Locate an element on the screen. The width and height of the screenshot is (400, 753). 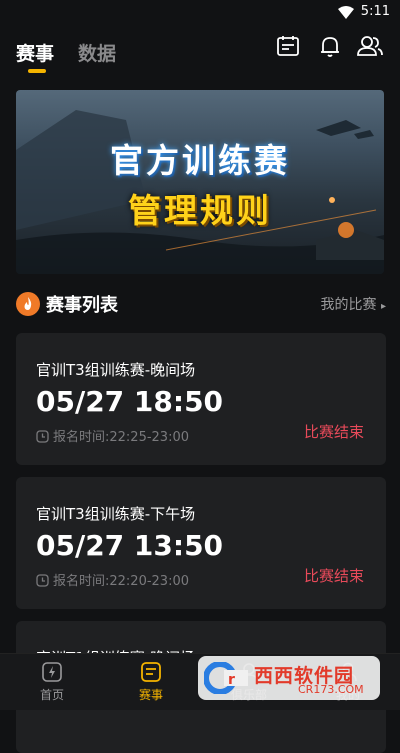
svg-text: r is located at coordinates (231, 680).